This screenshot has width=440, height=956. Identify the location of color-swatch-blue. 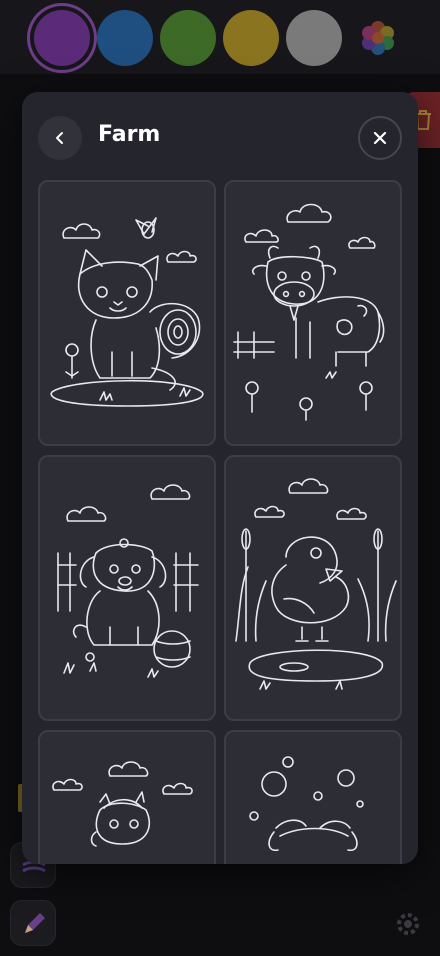
(125, 38).